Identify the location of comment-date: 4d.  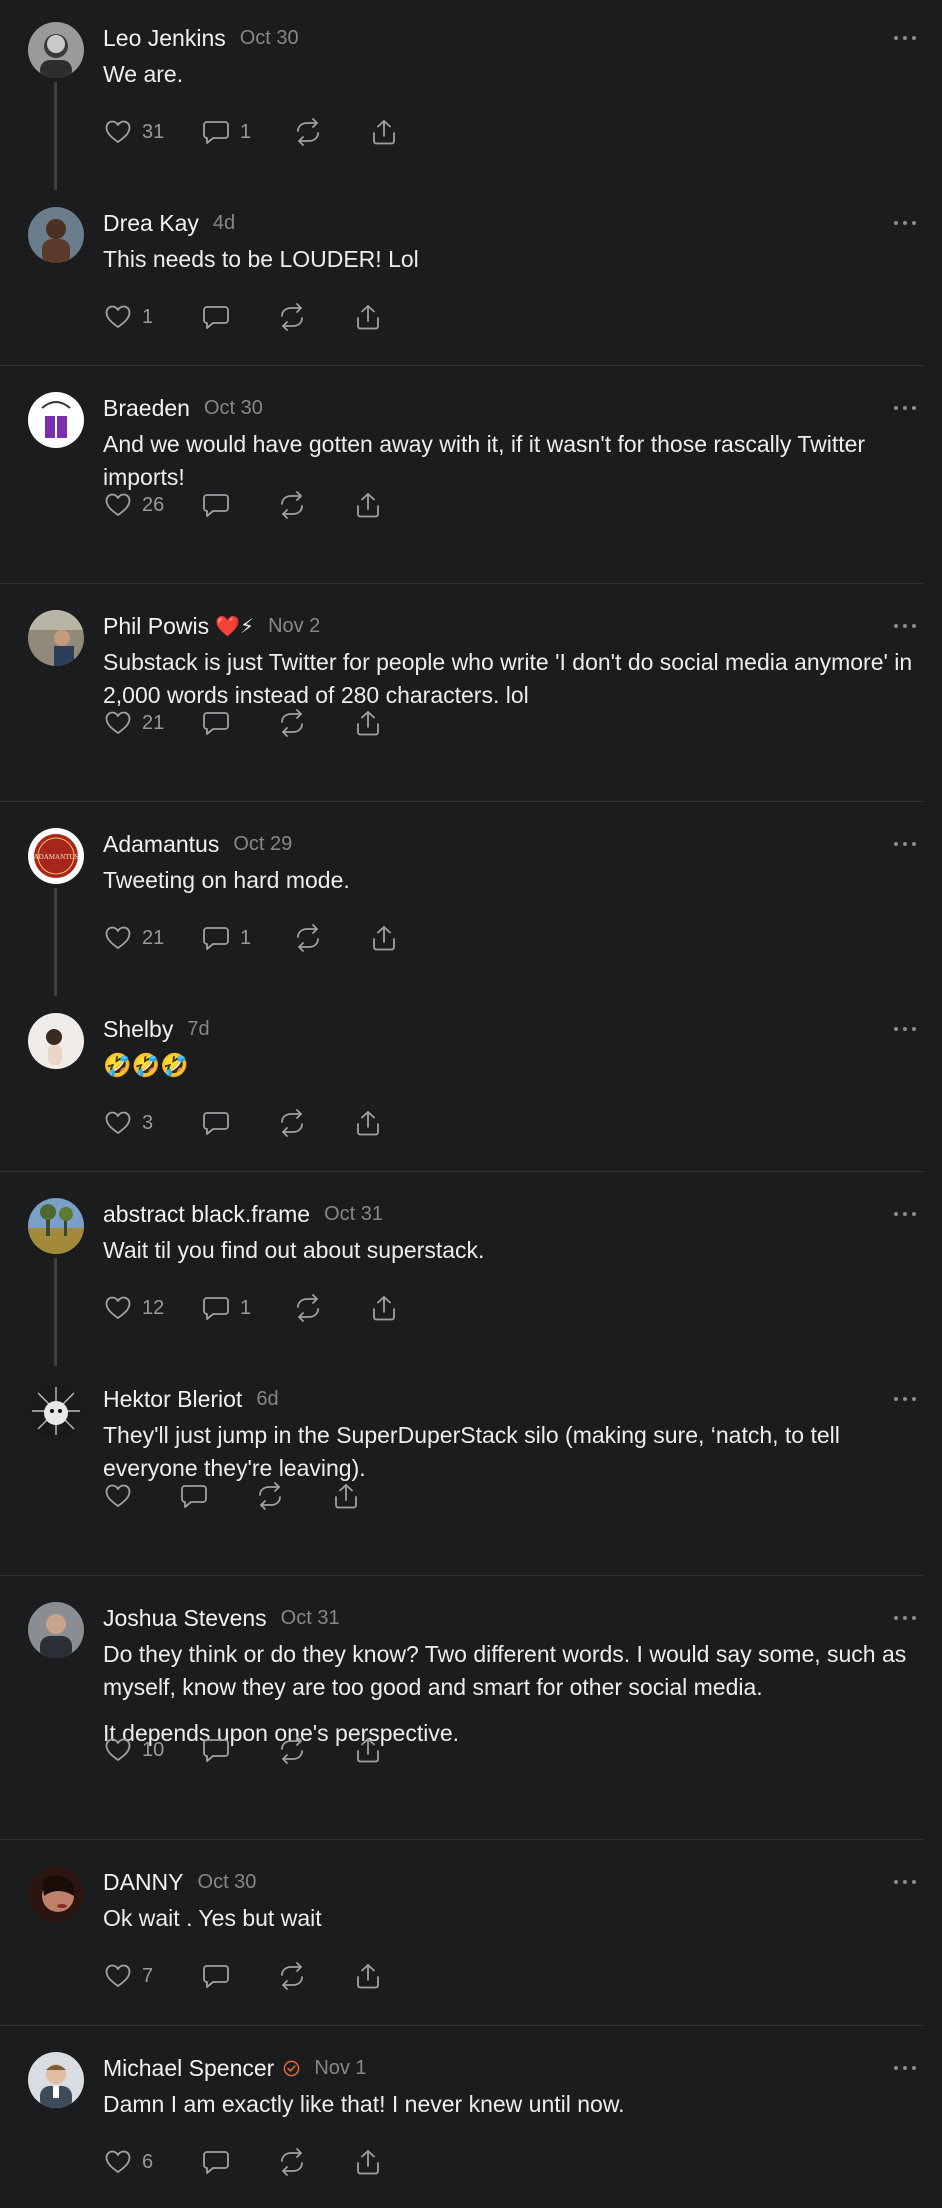
(224, 223).